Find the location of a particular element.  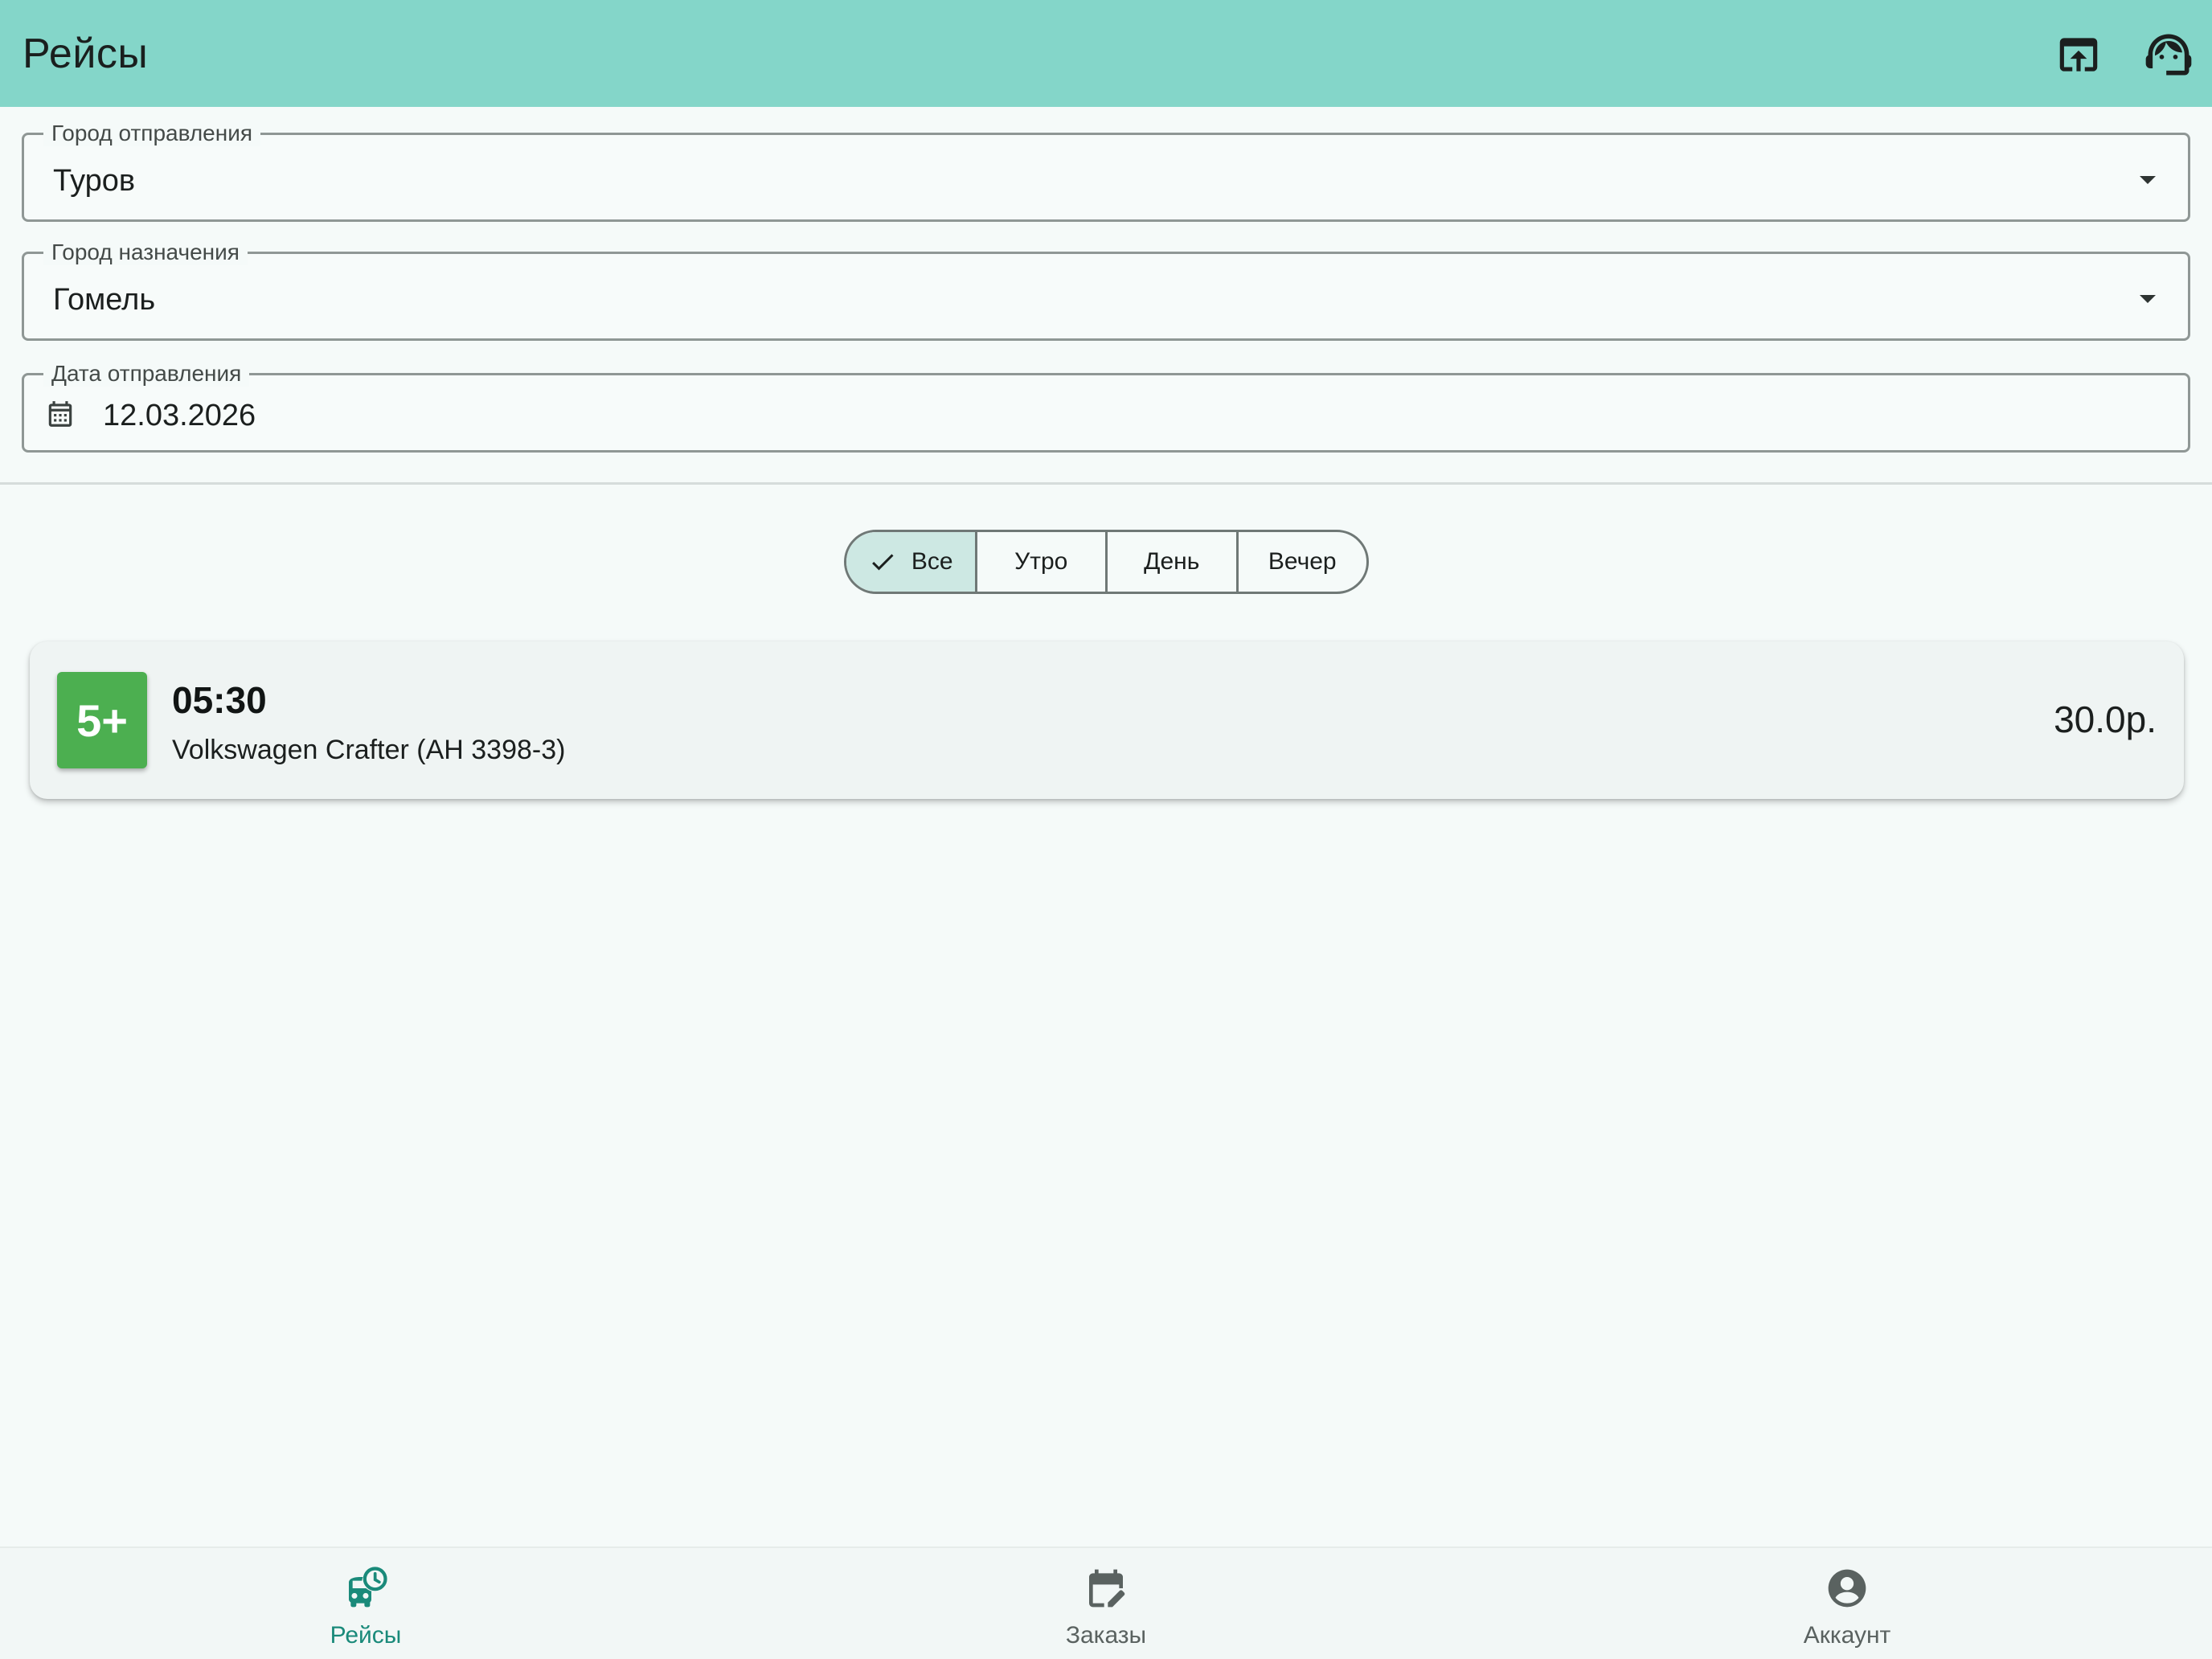

bottom-navigation: Рейсы Заказы Аккаунт is located at coordinates (1106, 1602).